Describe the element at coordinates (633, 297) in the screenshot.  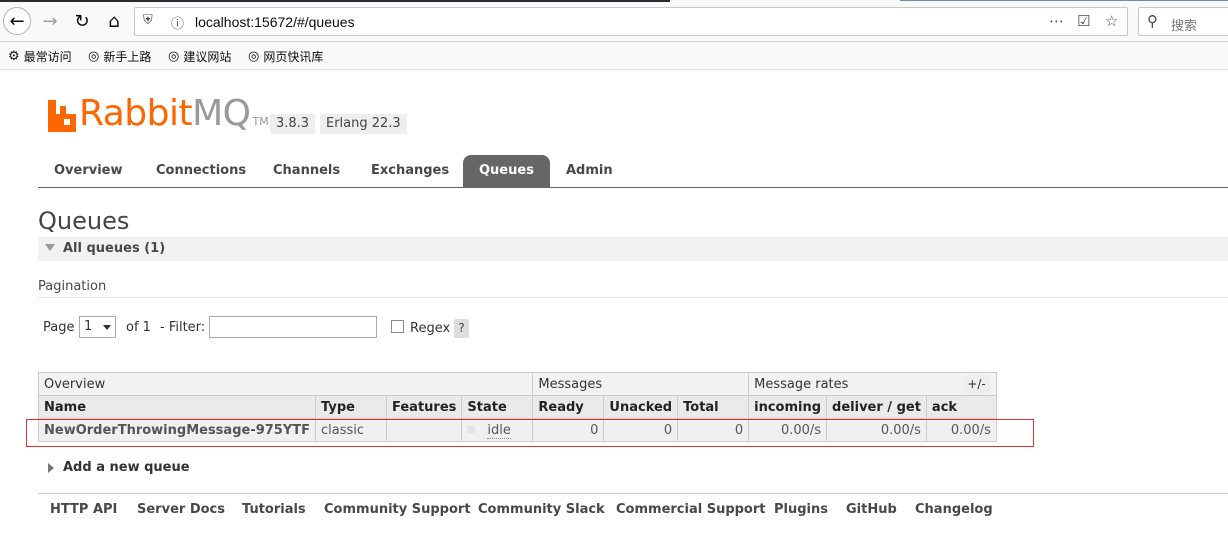
I see `pagination-divider` at that location.